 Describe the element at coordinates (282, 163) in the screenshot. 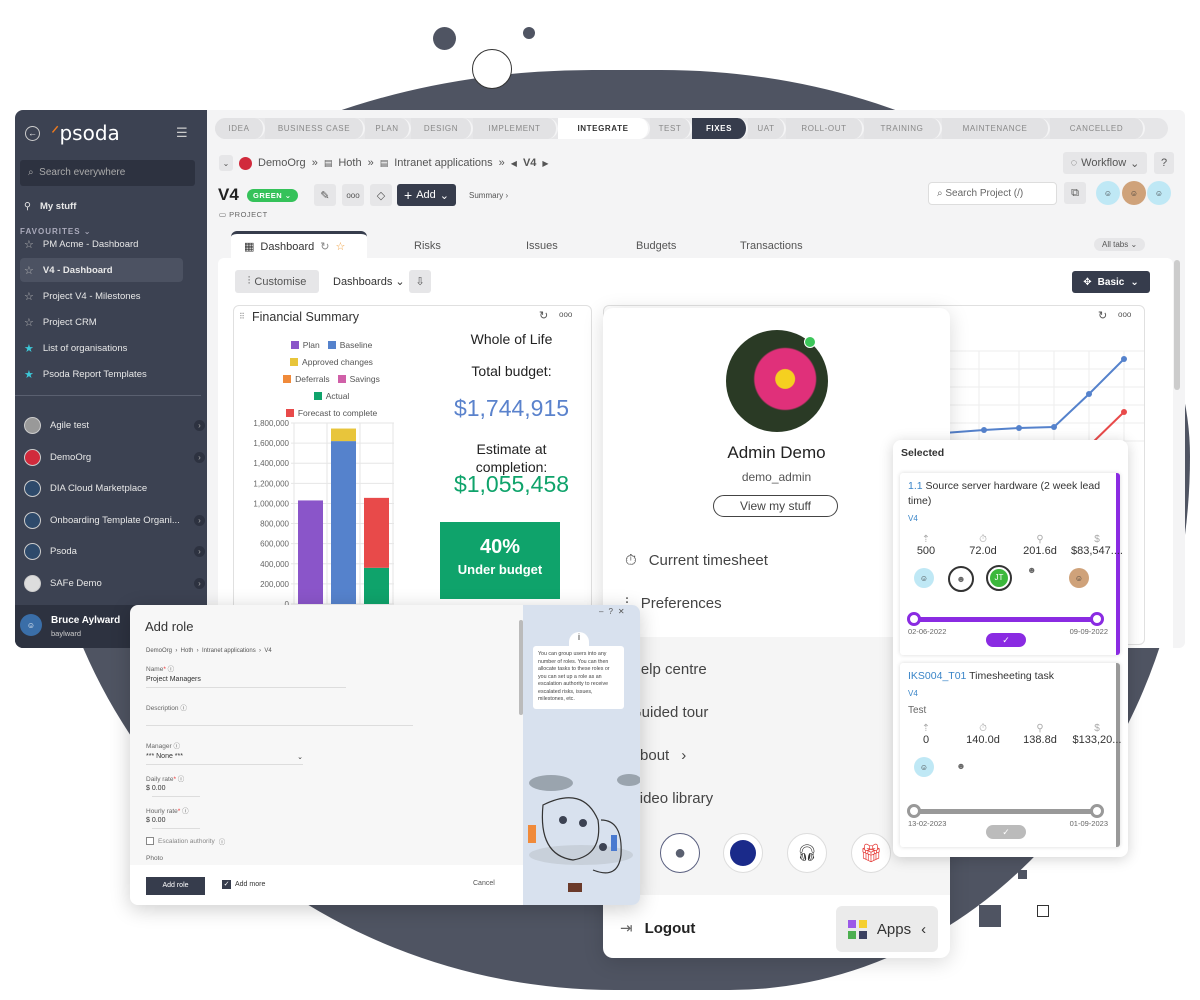

I see `breadcrumb-org: DemoOrg` at that location.